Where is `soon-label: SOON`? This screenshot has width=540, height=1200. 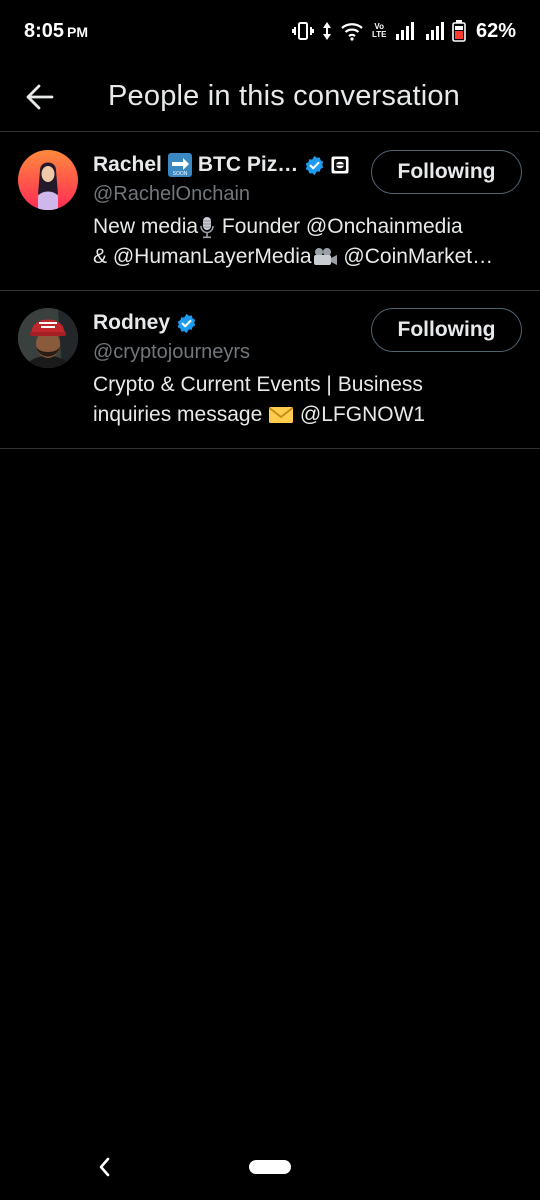 soon-label: SOON is located at coordinates (180, 174).